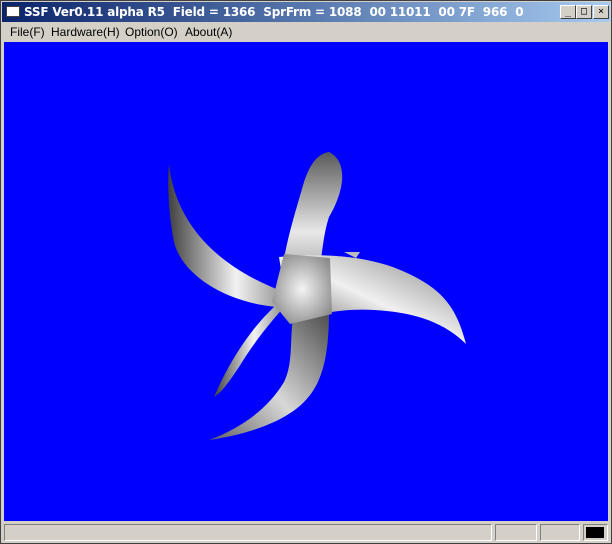 This screenshot has width=612, height=544. I want to click on status-bar, so click(306, 532).